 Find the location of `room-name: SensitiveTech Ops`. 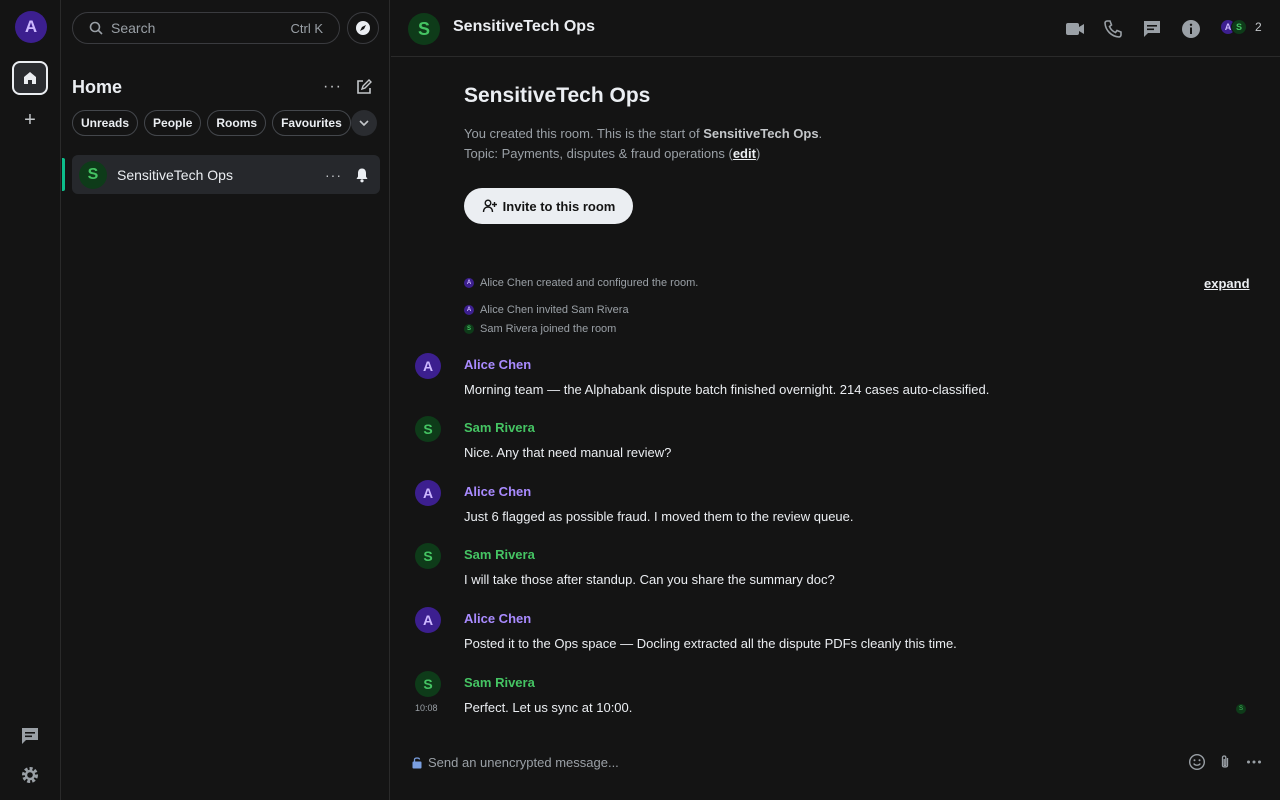

room-name: SensitiveTech Ops is located at coordinates (175, 174).